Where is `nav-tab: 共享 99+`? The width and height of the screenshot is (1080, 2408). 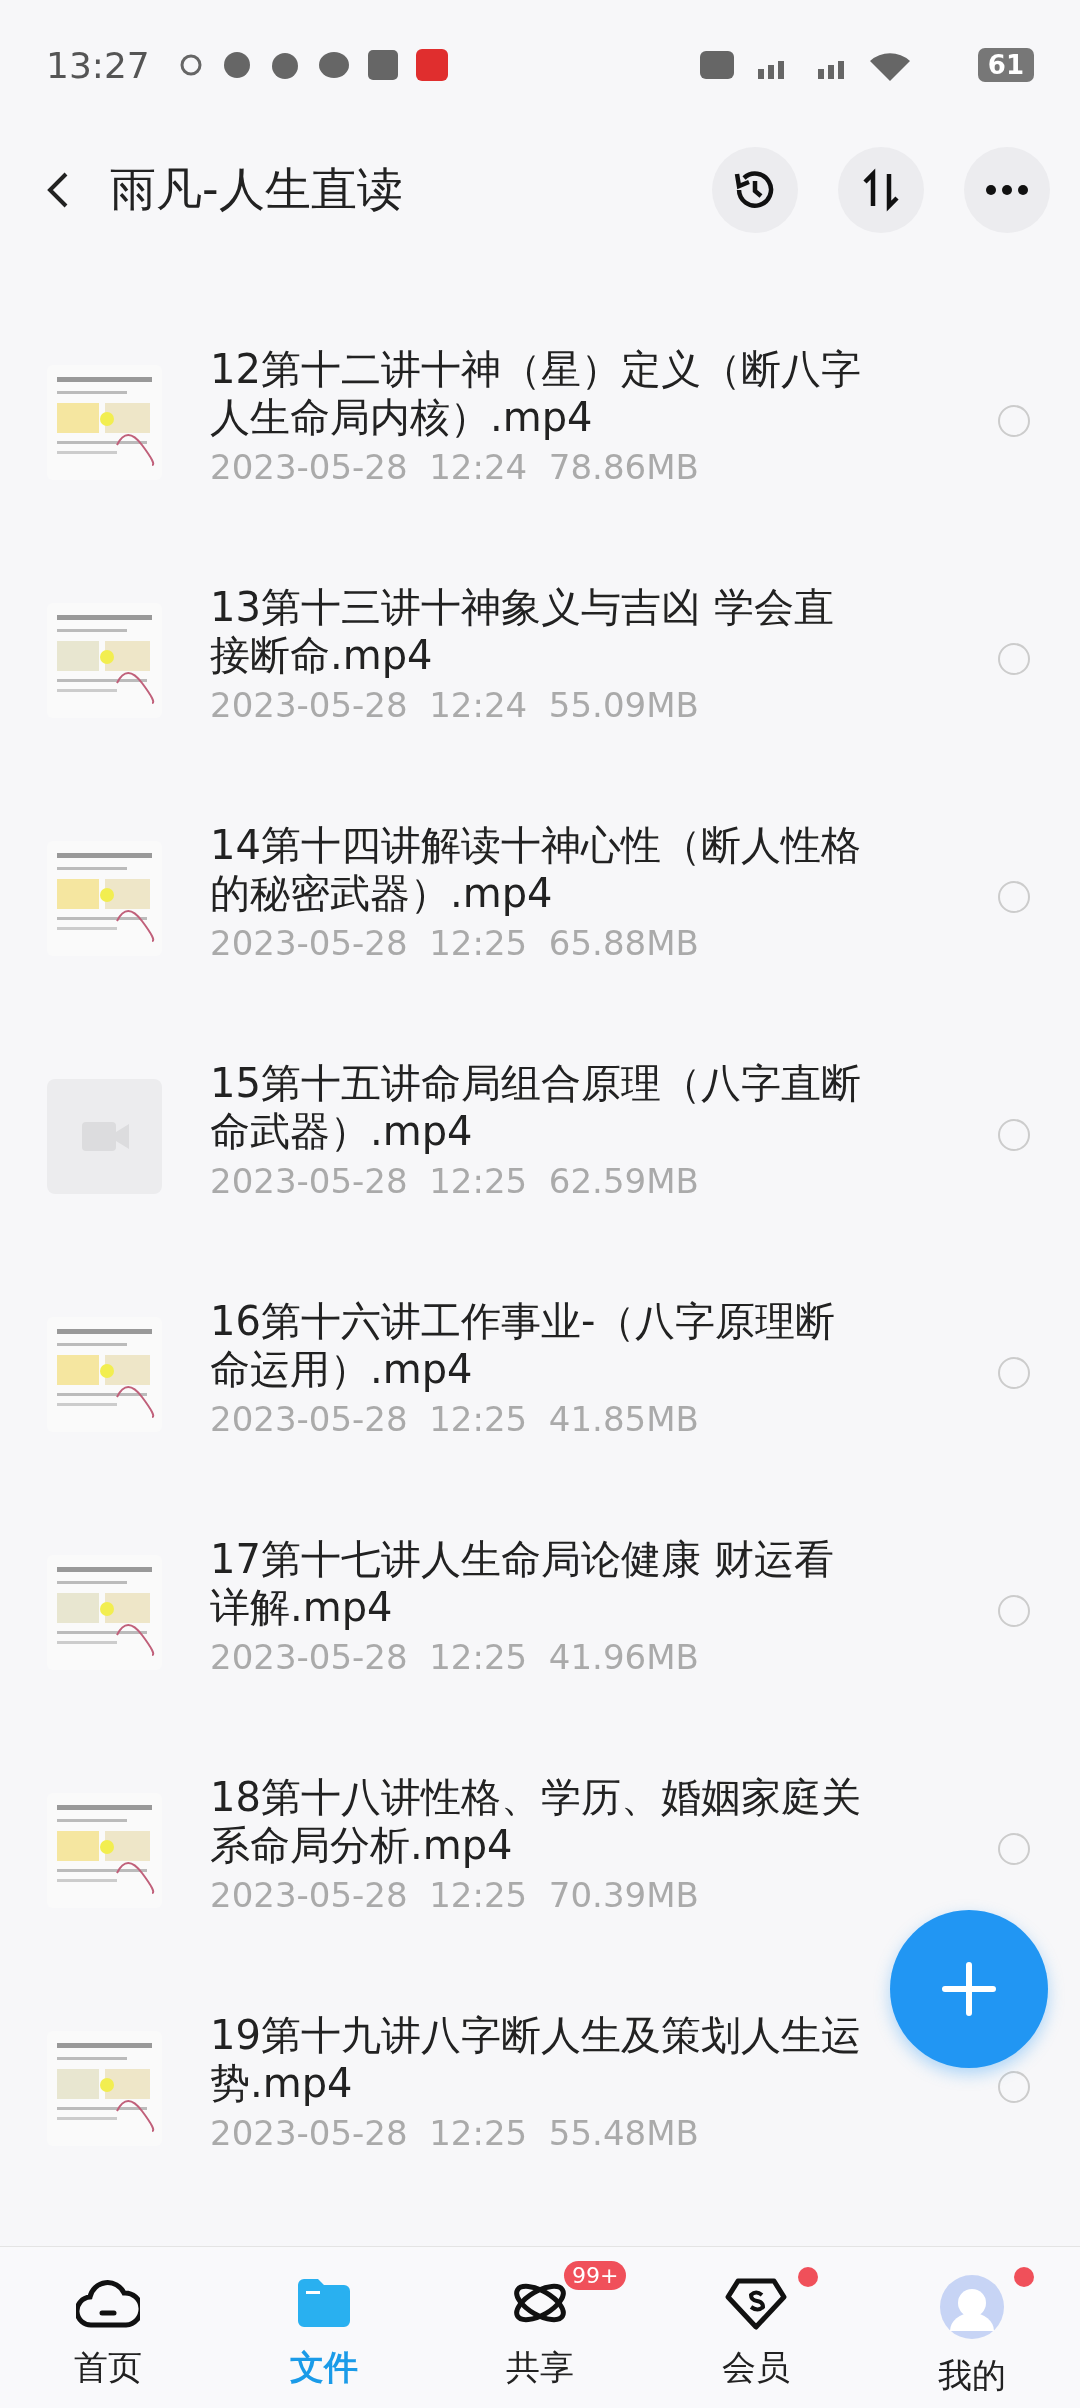
nav-tab: 共享 99+ is located at coordinates (540, 2327).